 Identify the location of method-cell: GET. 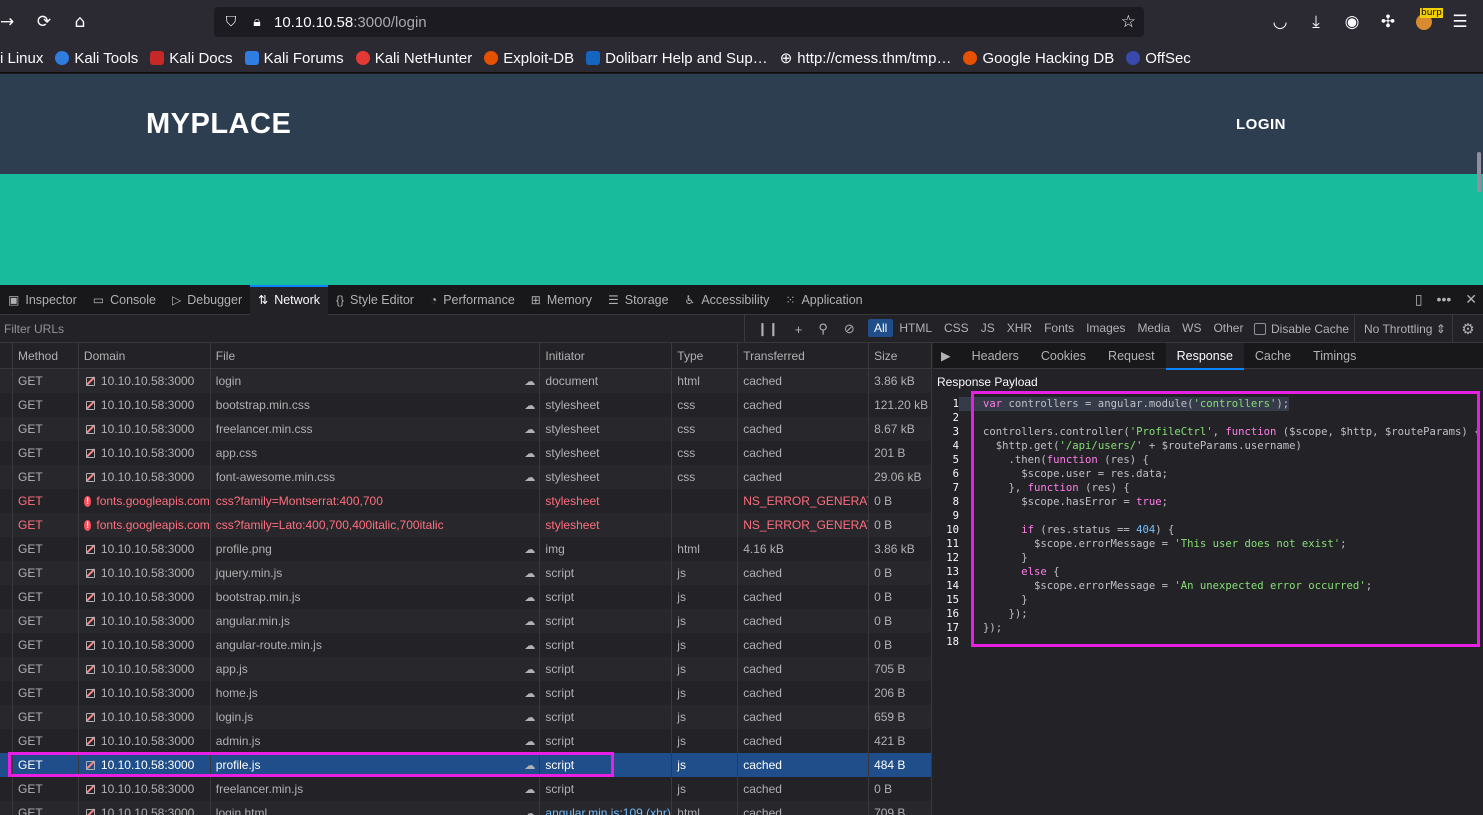
(46, 525).